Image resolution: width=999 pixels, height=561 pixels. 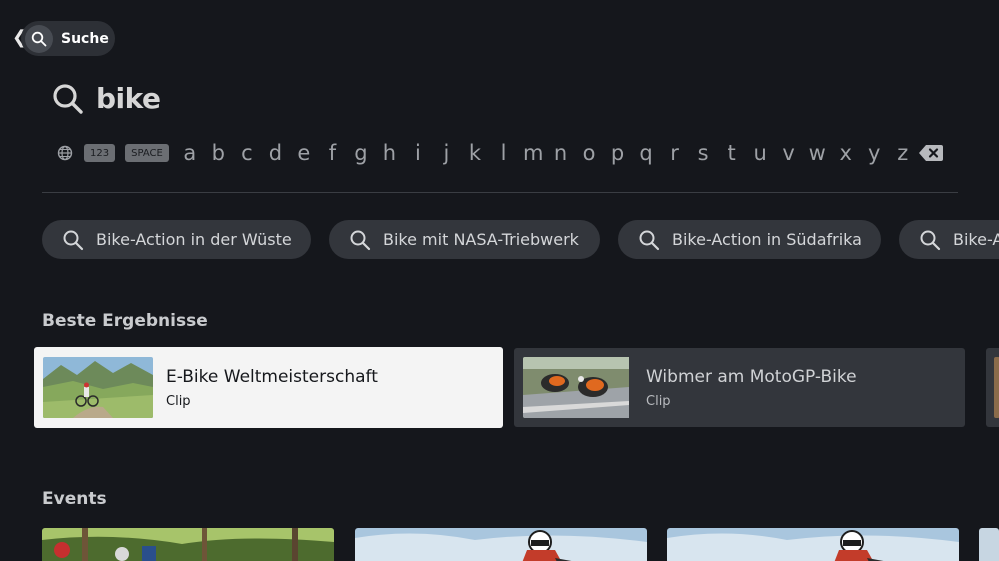 I want to click on key-q: q, so click(x=646, y=153).